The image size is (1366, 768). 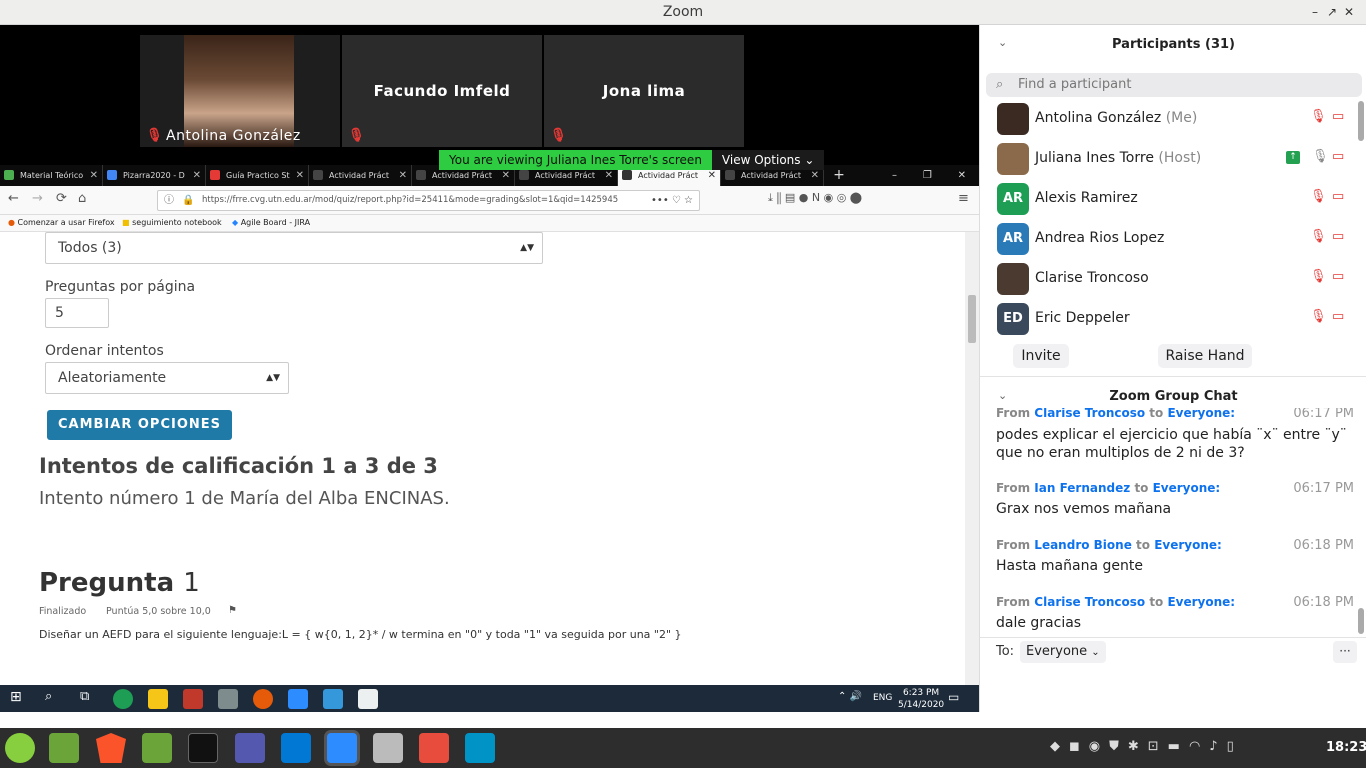 I want to click on order-select: Aleatoriamente ▲▼, so click(x=167, y=378).